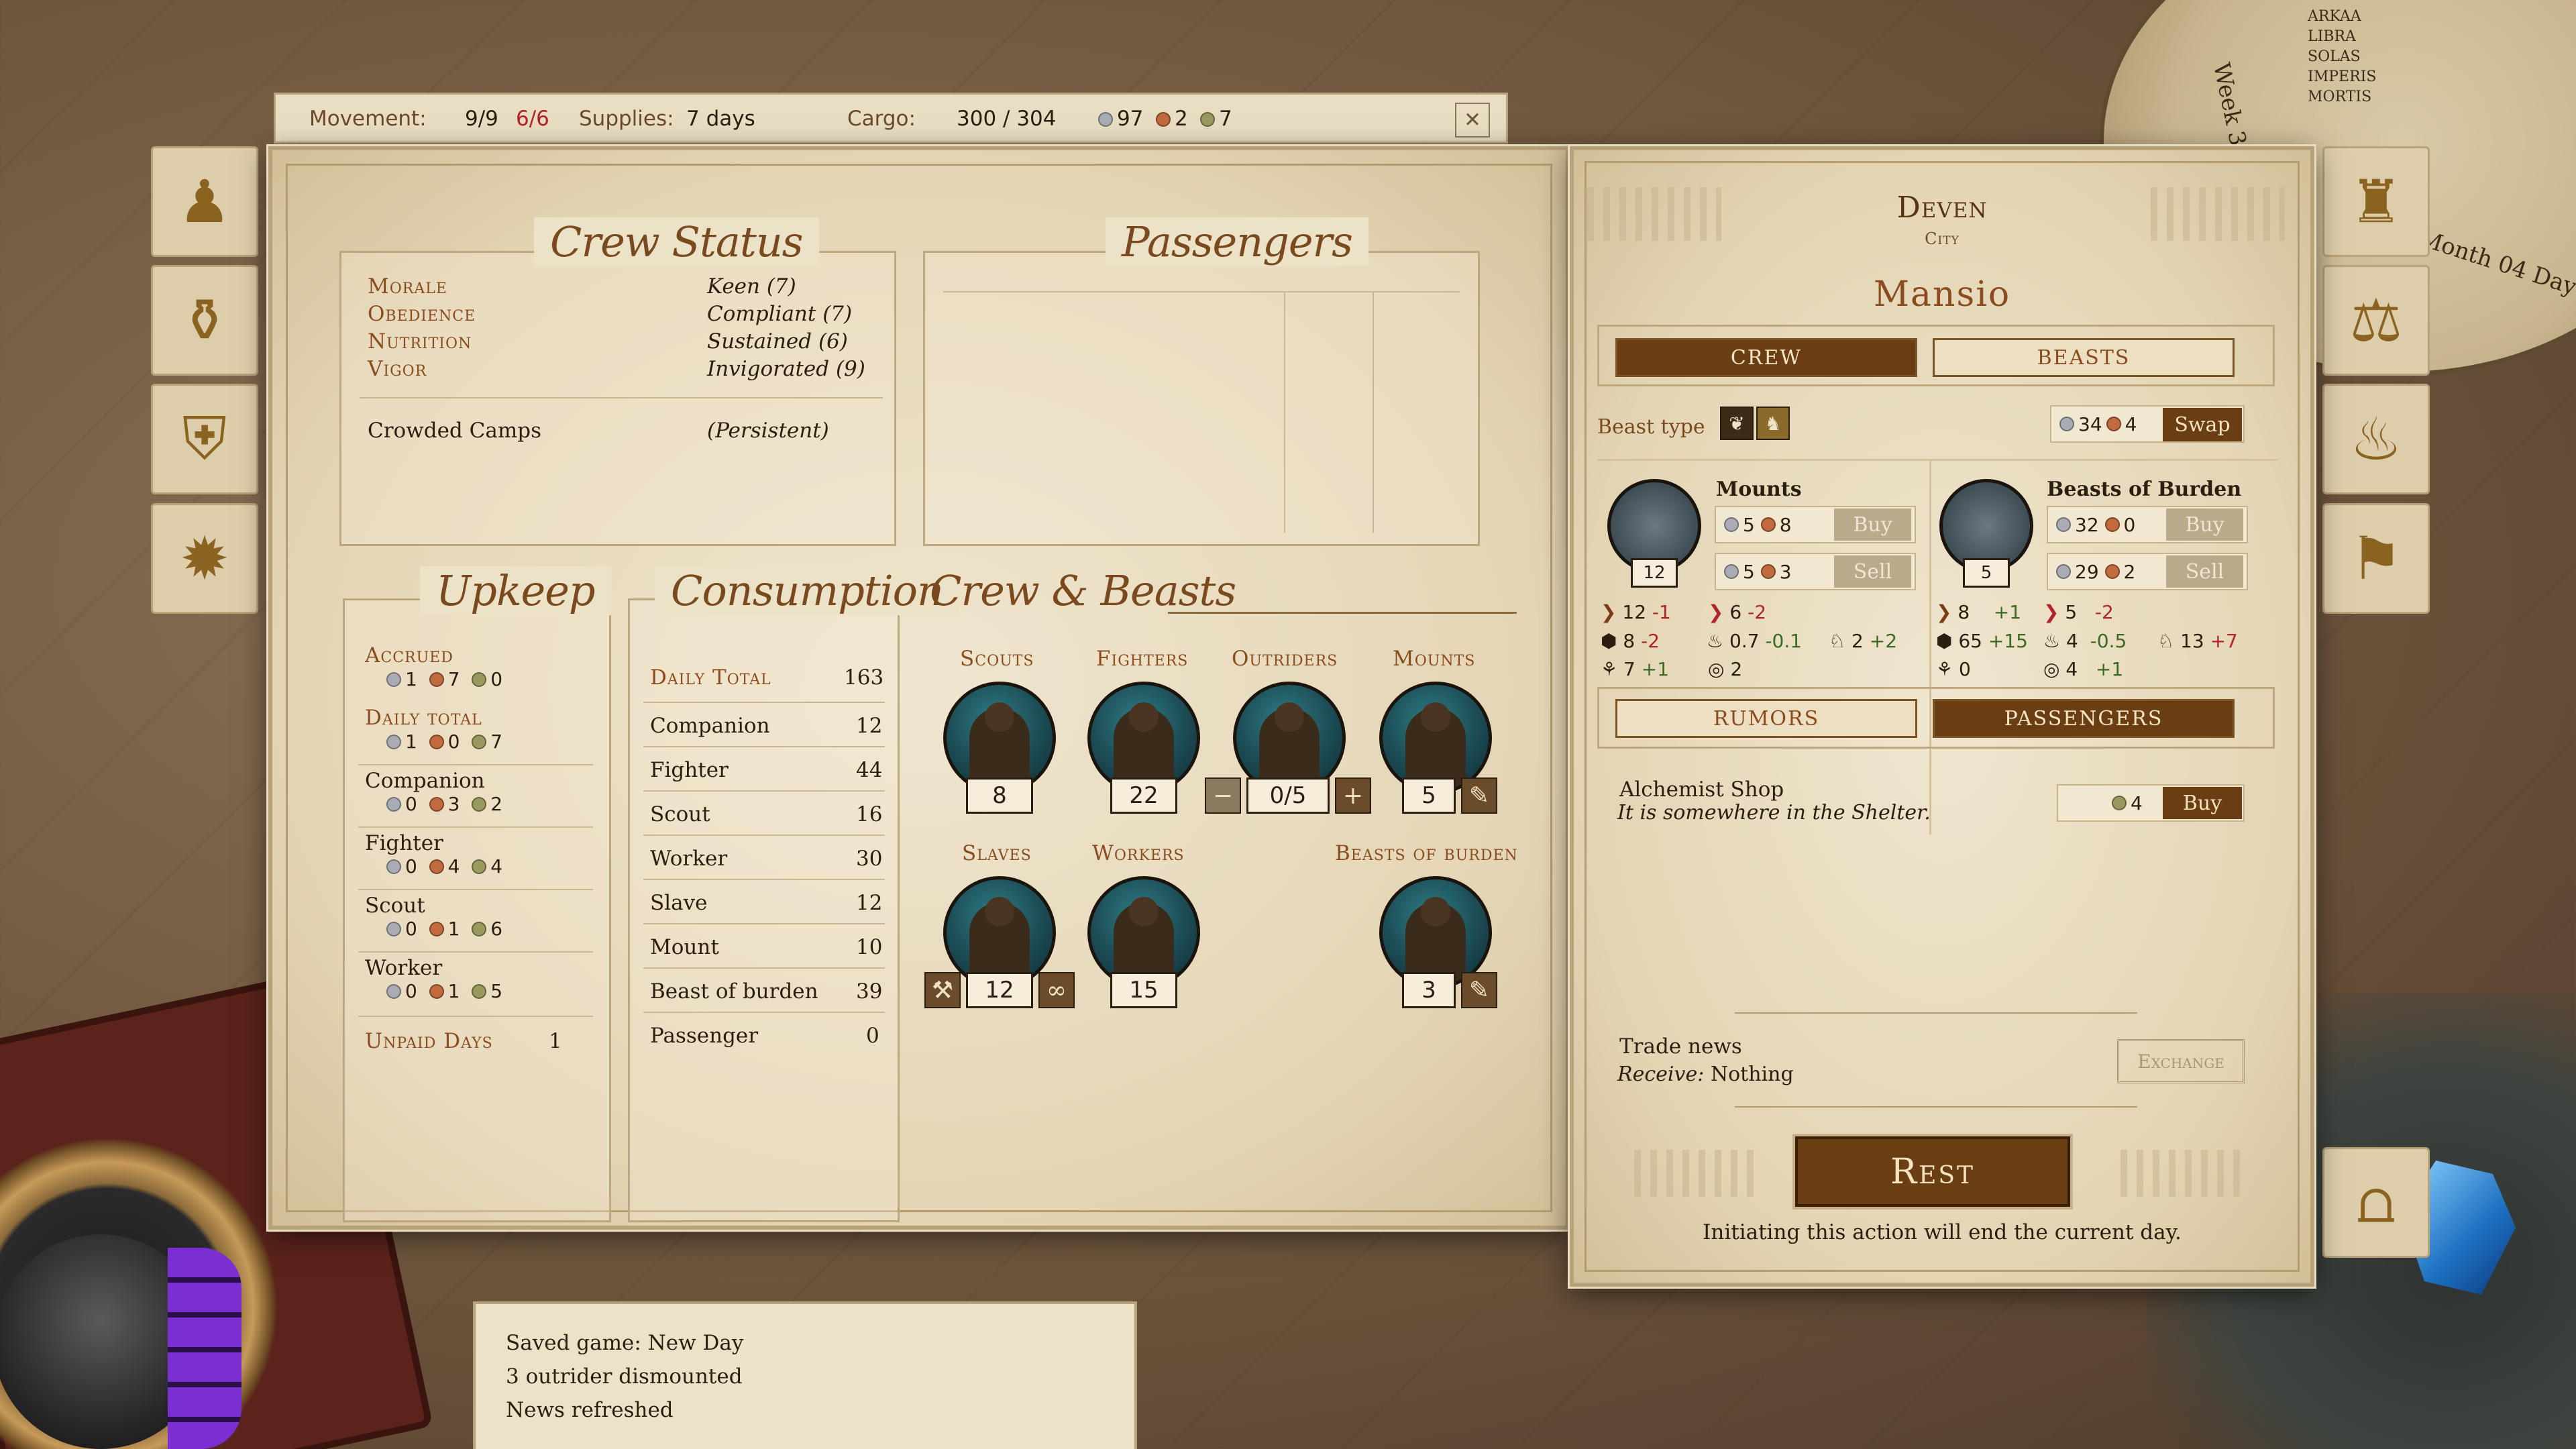  Describe the element at coordinates (2376, 1202) in the screenshot. I see `gate-nav-icon: ⩍` at that location.